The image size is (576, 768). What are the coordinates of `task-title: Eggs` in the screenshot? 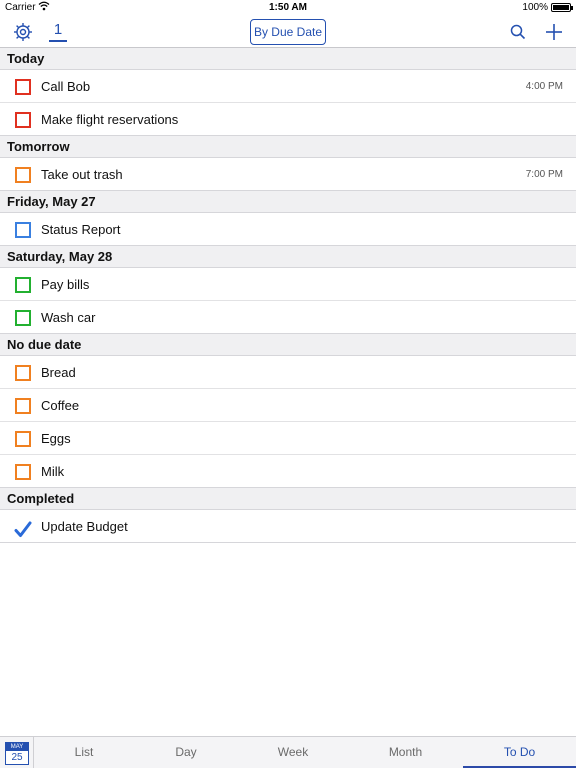 It's located at (56, 438).